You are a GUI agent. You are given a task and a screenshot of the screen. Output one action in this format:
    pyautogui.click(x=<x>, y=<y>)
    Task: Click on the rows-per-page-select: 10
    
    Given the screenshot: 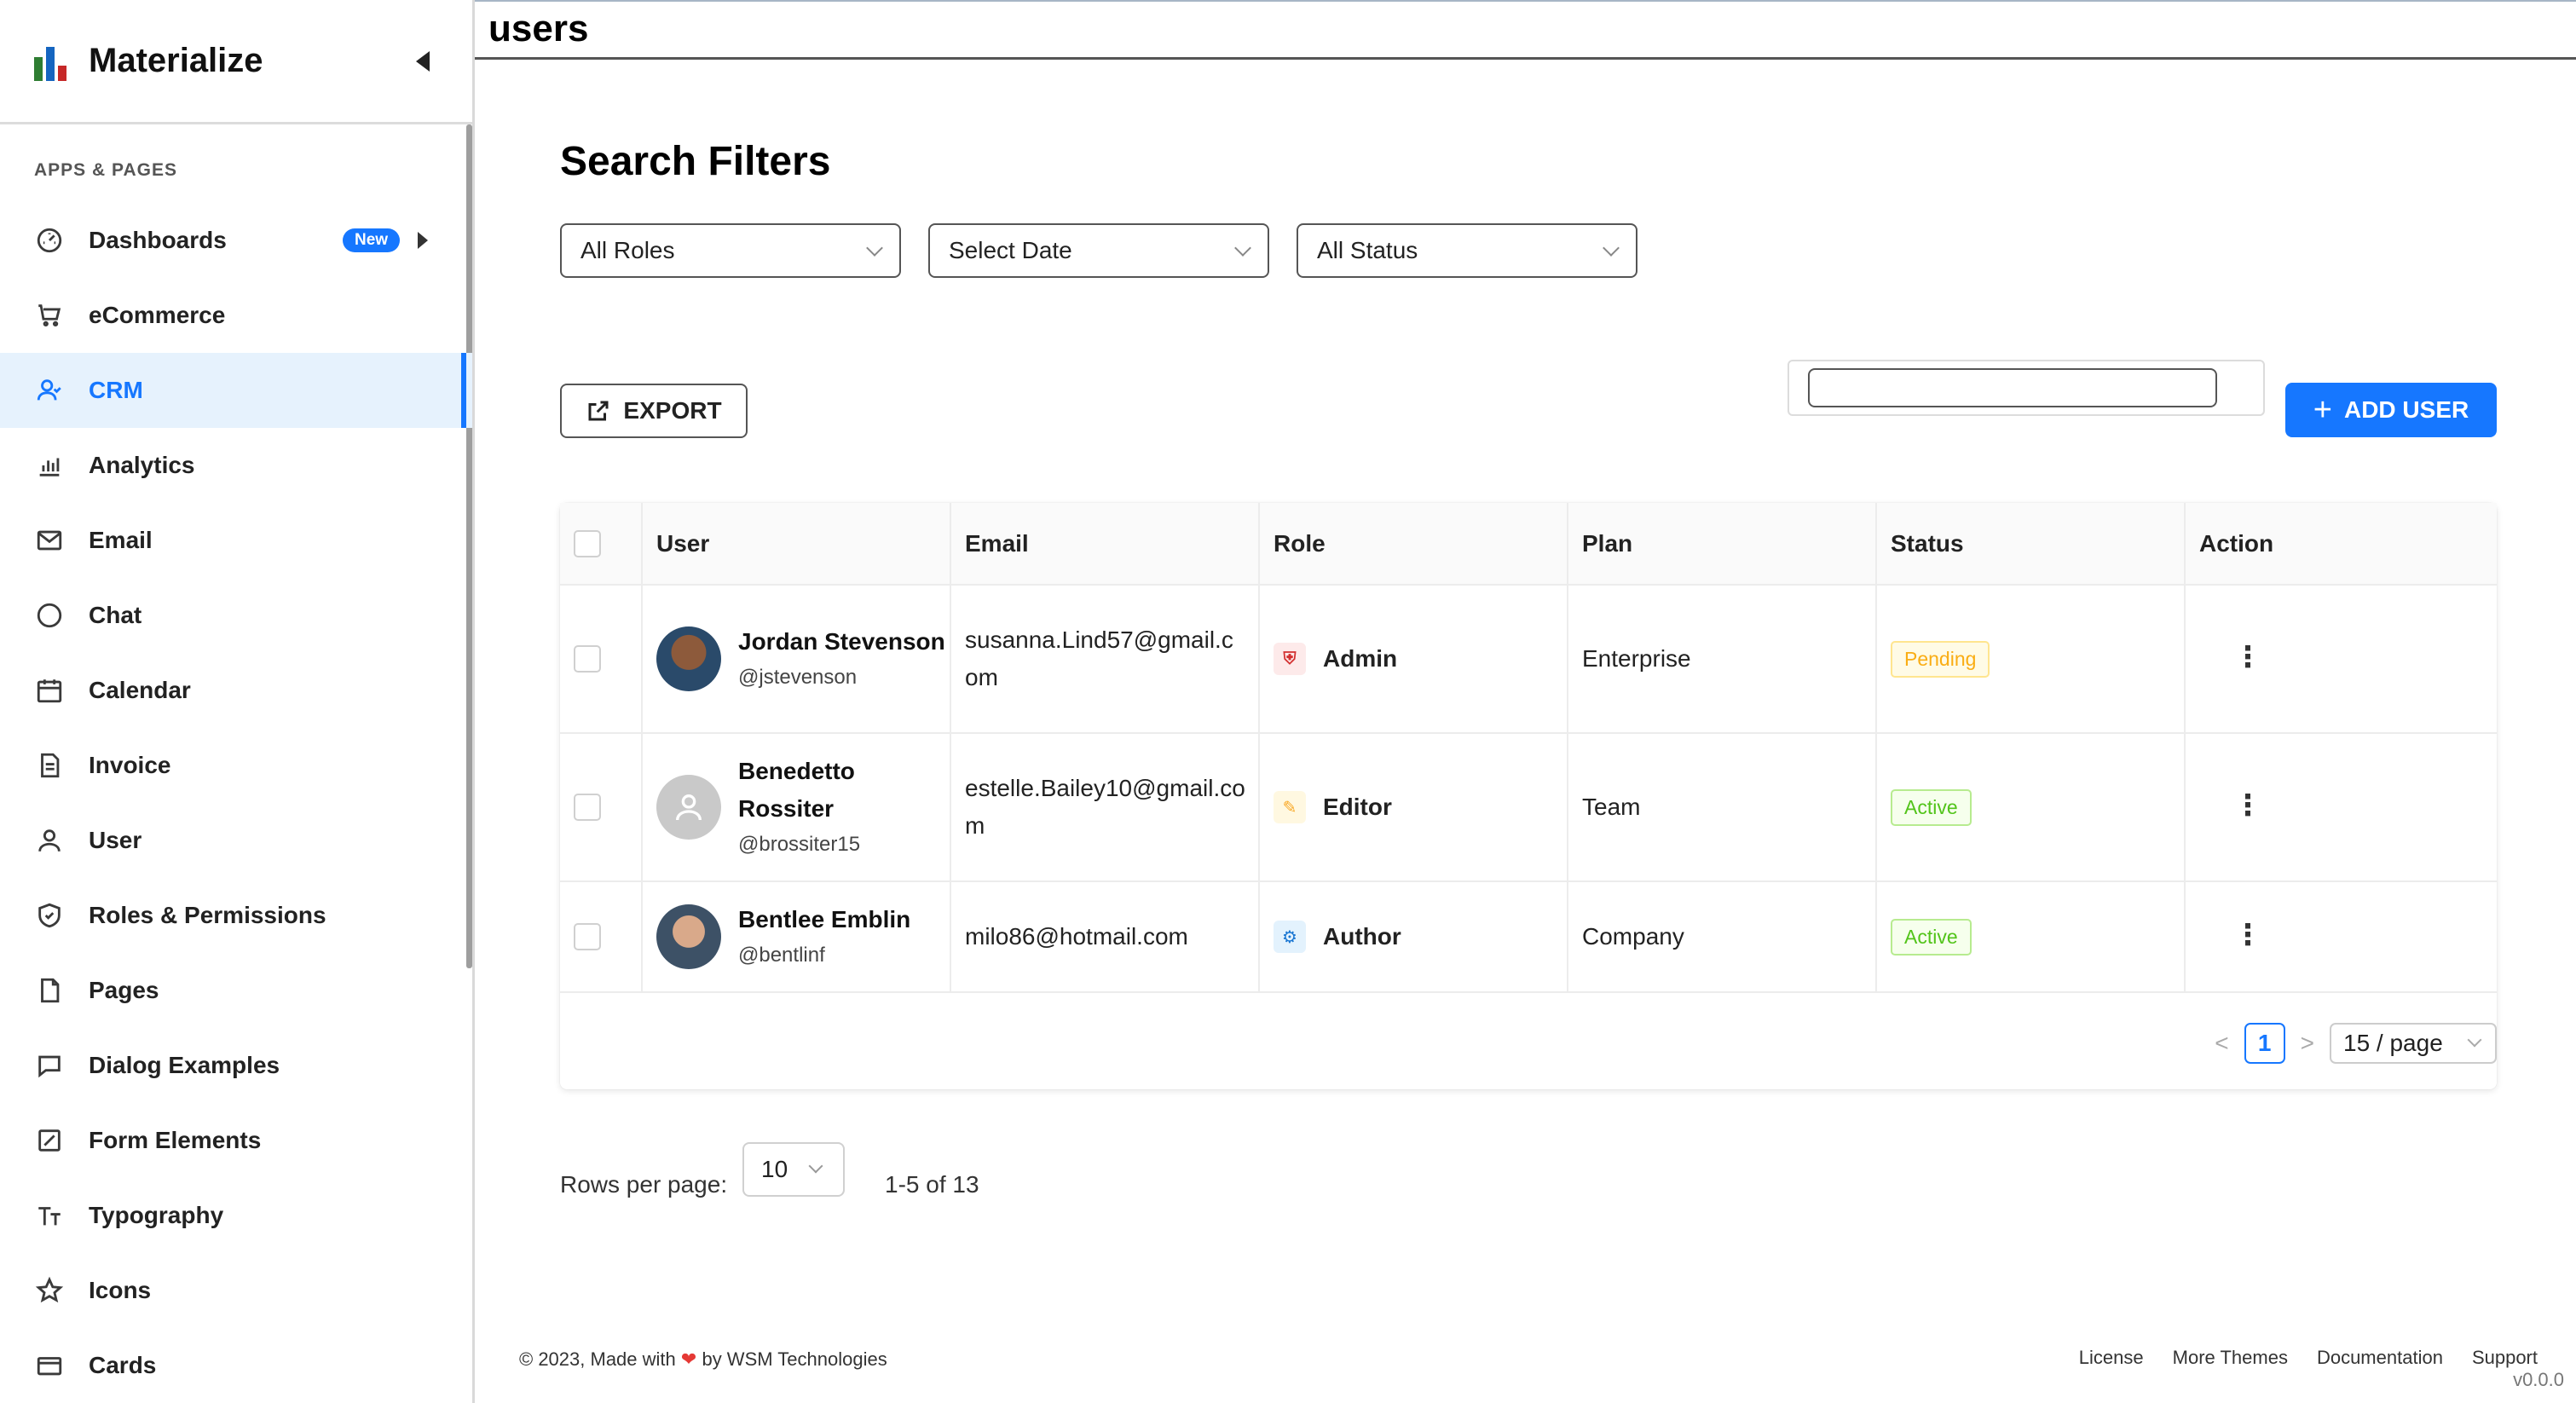 What is the action you would take?
    pyautogui.click(x=793, y=1169)
    